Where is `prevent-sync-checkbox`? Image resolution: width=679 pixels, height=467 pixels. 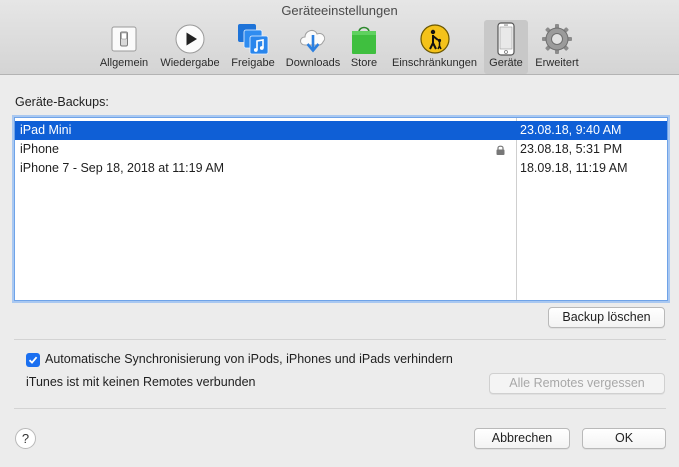
prevent-sync-checkbox is located at coordinates (33, 360).